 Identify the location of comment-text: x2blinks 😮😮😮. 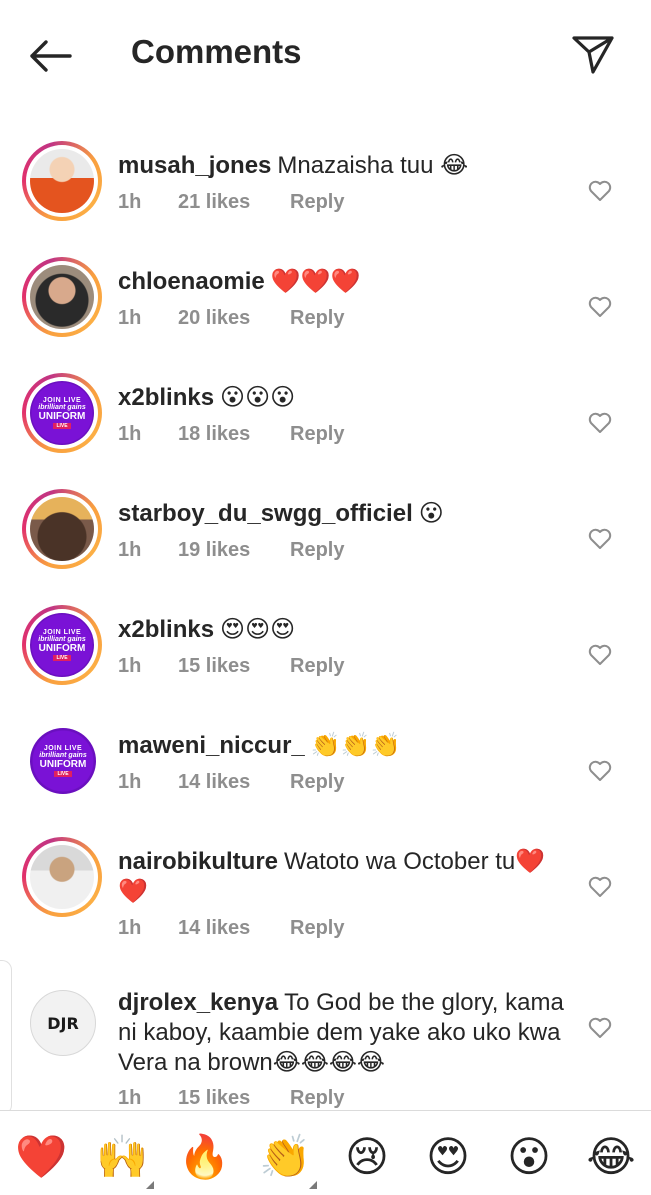
(343, 398).